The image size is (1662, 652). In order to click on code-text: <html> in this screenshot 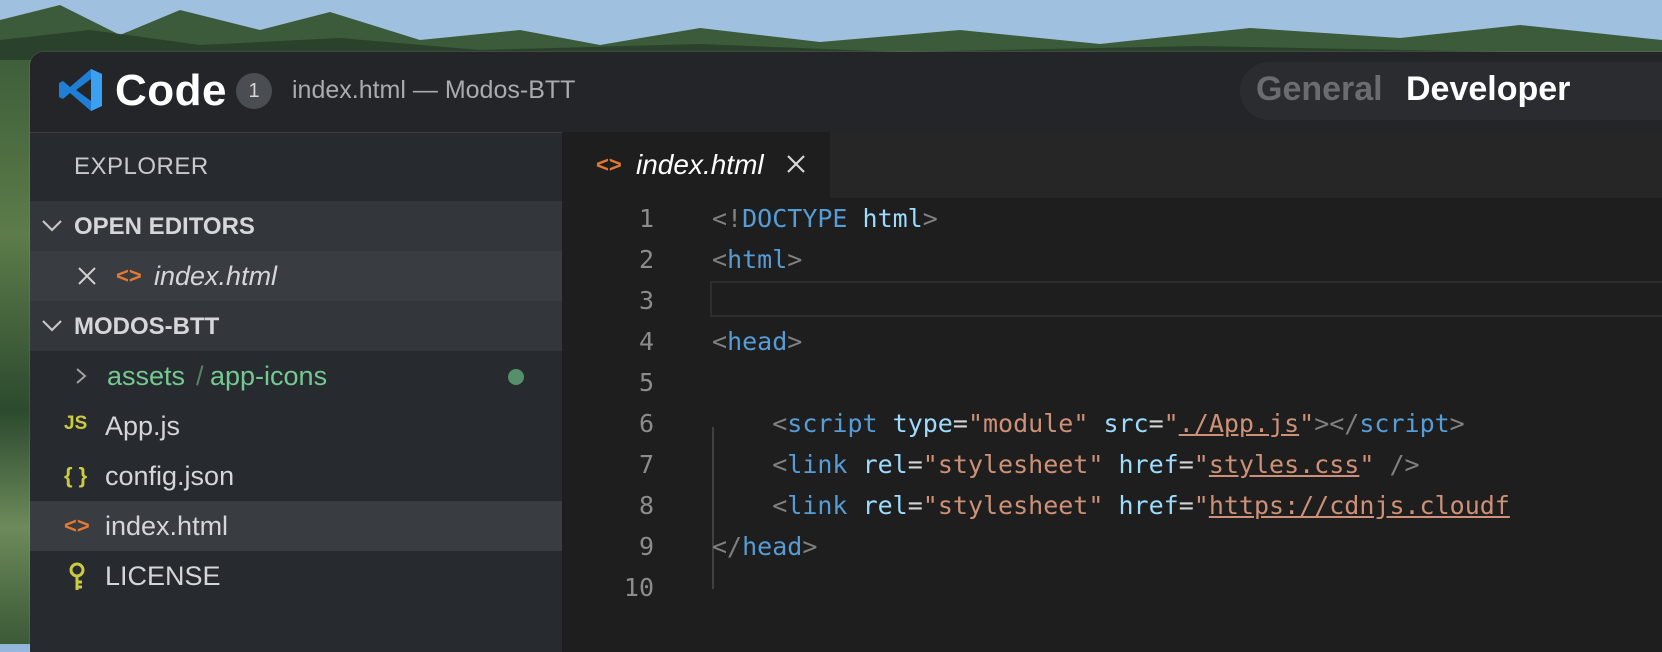, I will do `click(757, 259)`.